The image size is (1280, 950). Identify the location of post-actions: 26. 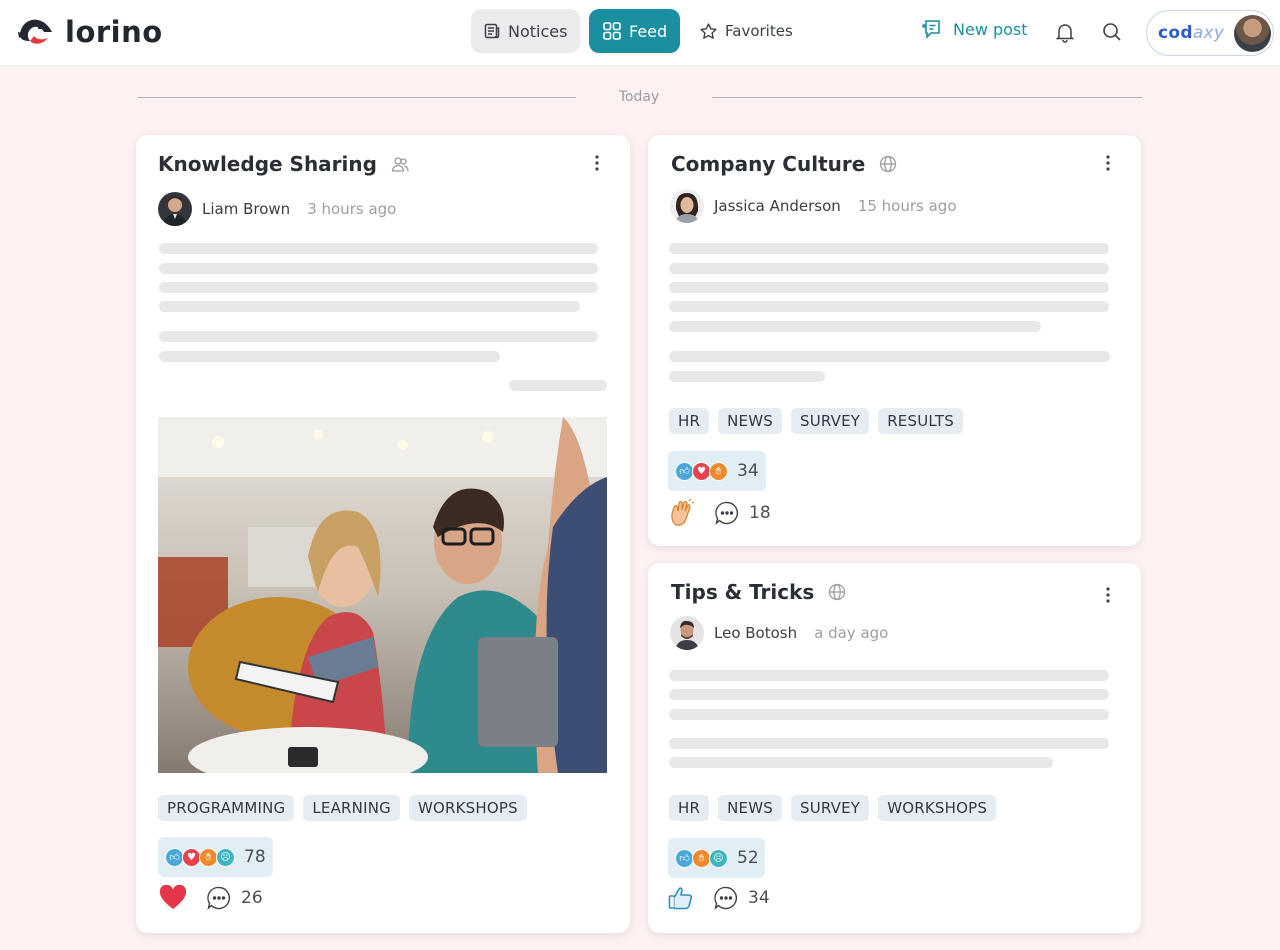
(211, 898).